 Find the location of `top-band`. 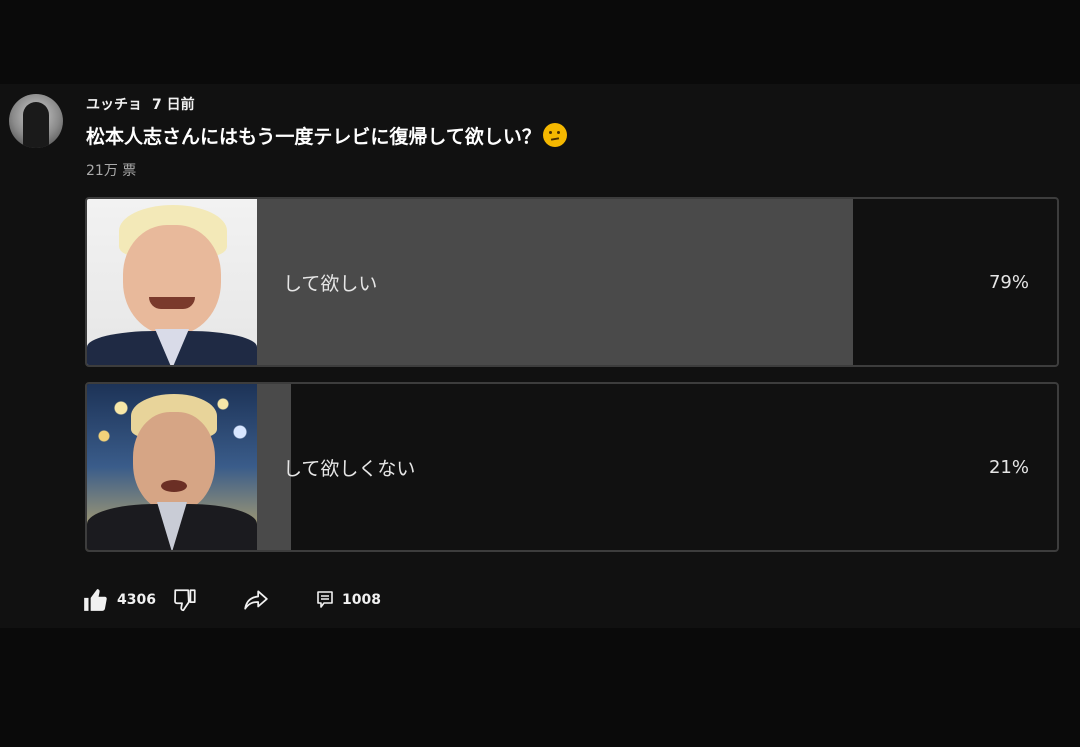

top-band is located at coordinates (540, 42).